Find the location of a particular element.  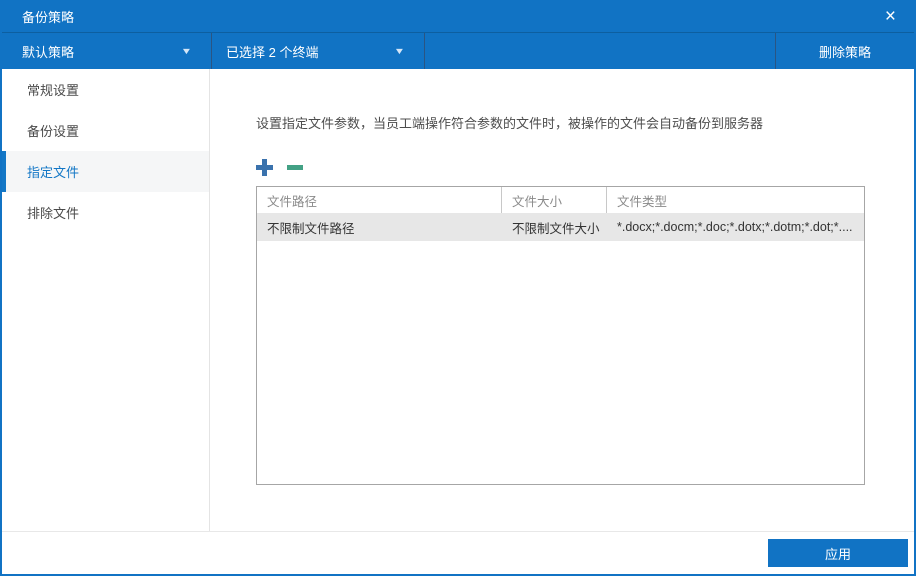

terminal-dropdown: 已选择 2 个终端 ▼ is located at coordinates (318, 51).